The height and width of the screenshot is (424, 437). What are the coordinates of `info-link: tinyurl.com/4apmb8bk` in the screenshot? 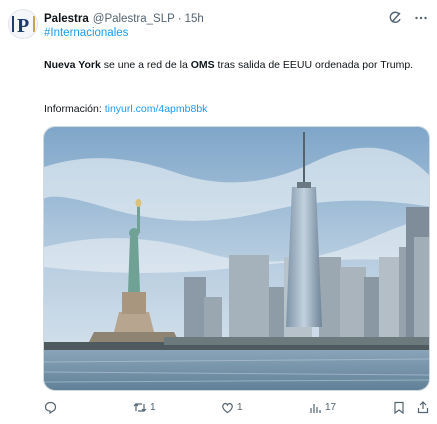 It's located at (156, 109).